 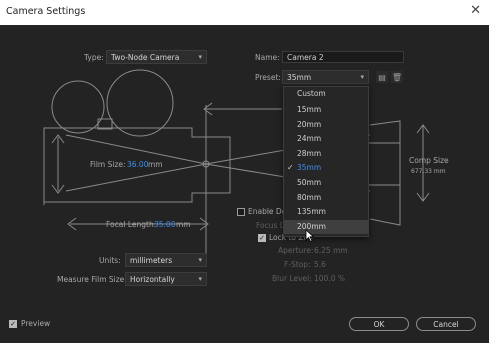 I want to click on option-label: 24mm, so click(x=309, y=139).